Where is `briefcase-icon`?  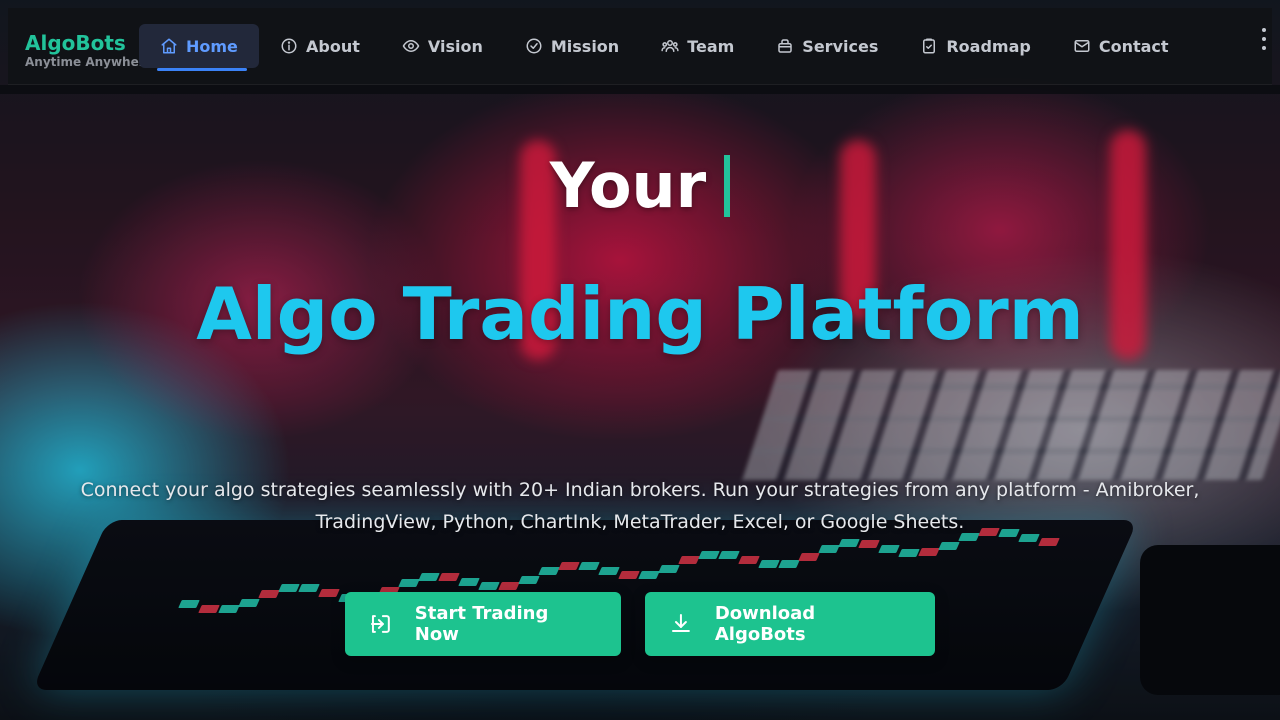
briefcase-icon is located at coordinates (785, 46).